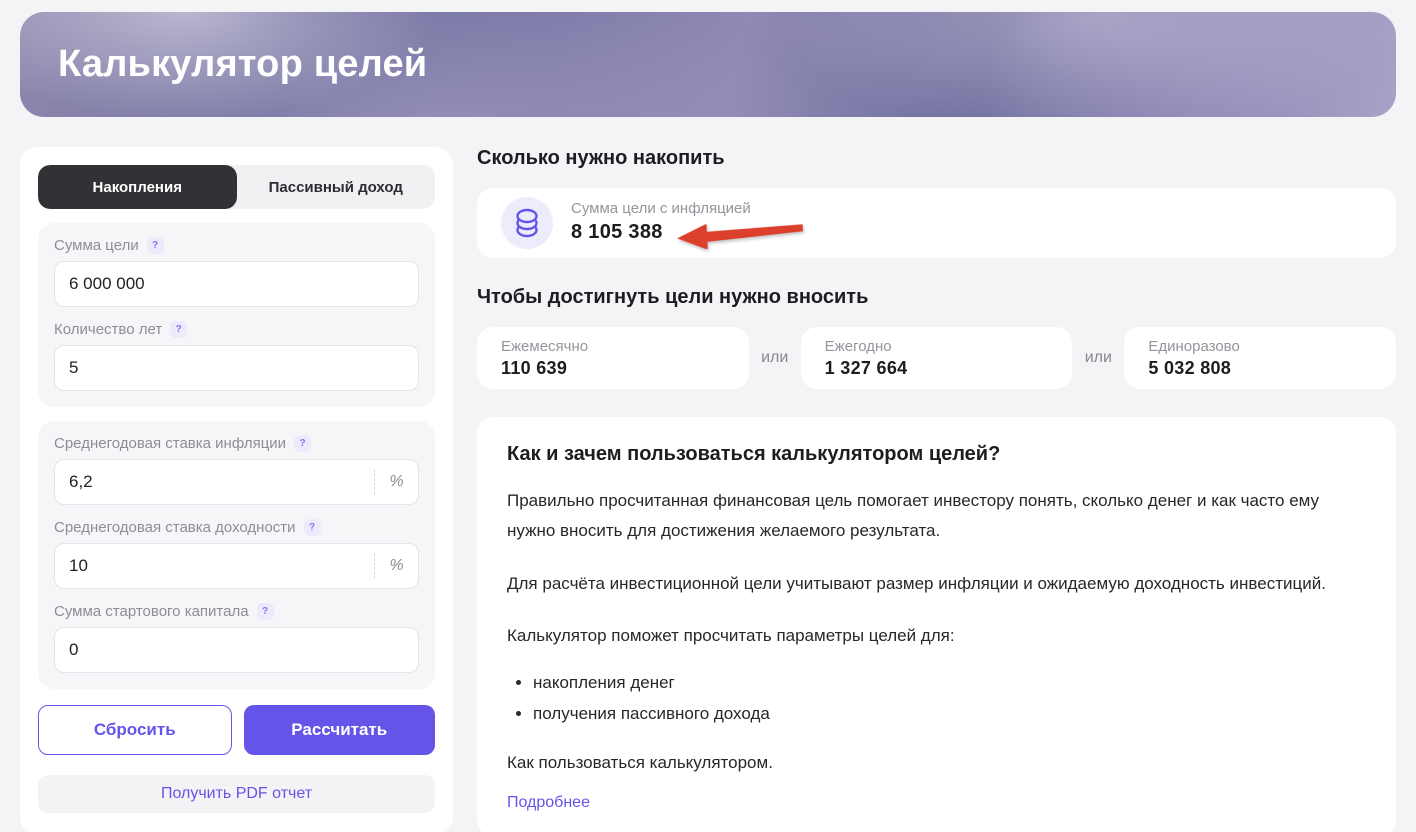 This screenshot has width=1416, height=832. What do you see at coordinates (236, 794) in the screenshot?
I see `pdf-report-button: Получить PDF отчет` at bounding box center [236, 794].